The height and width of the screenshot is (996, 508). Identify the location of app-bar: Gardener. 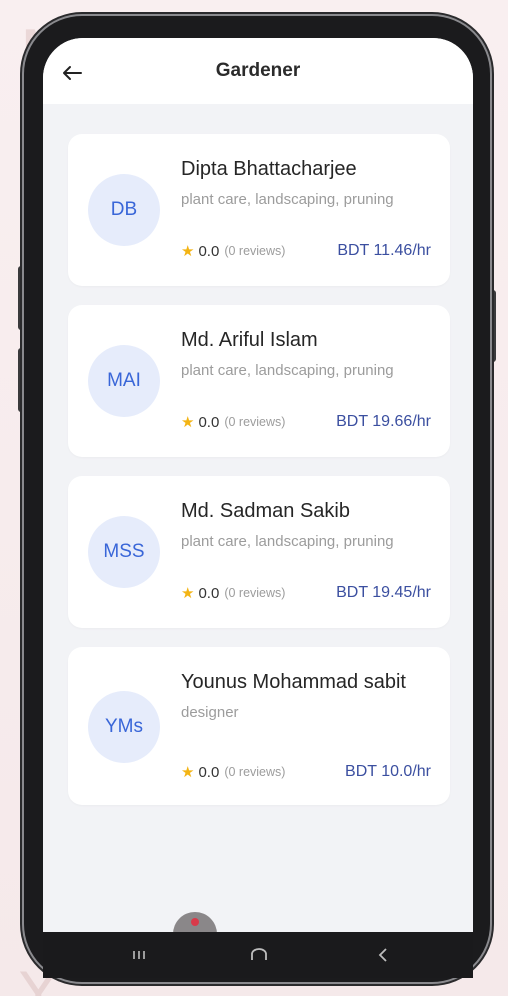
(258, 71).